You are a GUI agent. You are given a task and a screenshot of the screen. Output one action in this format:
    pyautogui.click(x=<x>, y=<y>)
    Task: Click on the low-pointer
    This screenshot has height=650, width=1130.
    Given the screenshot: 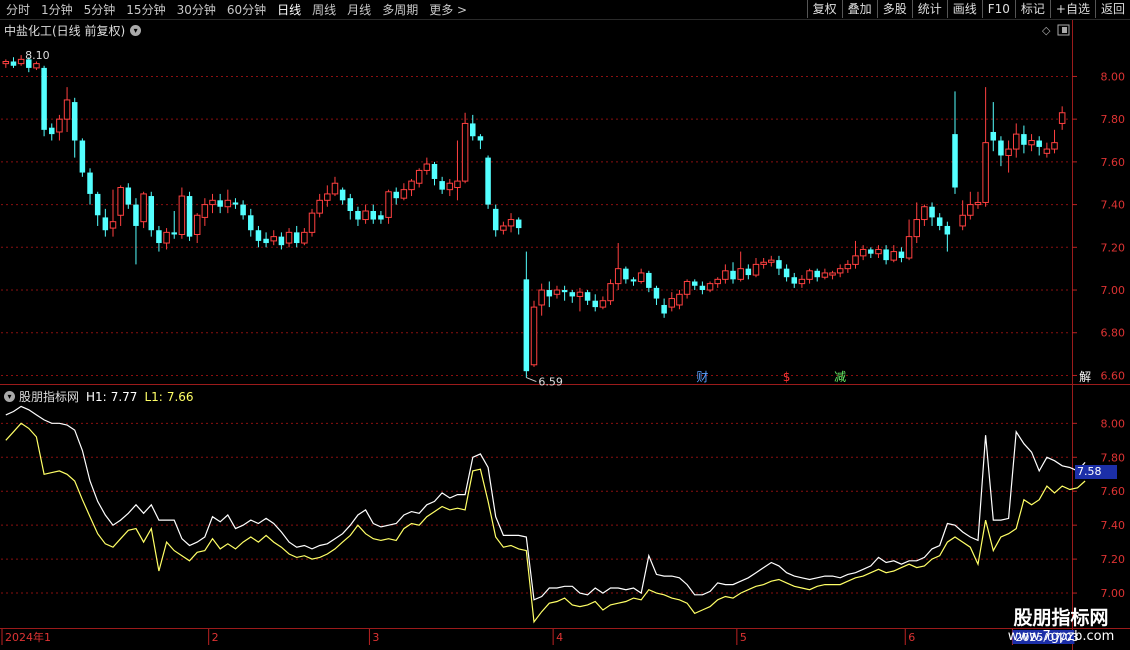 What is the action you would take?
    pyautogui.click(x=531, y=380)
    